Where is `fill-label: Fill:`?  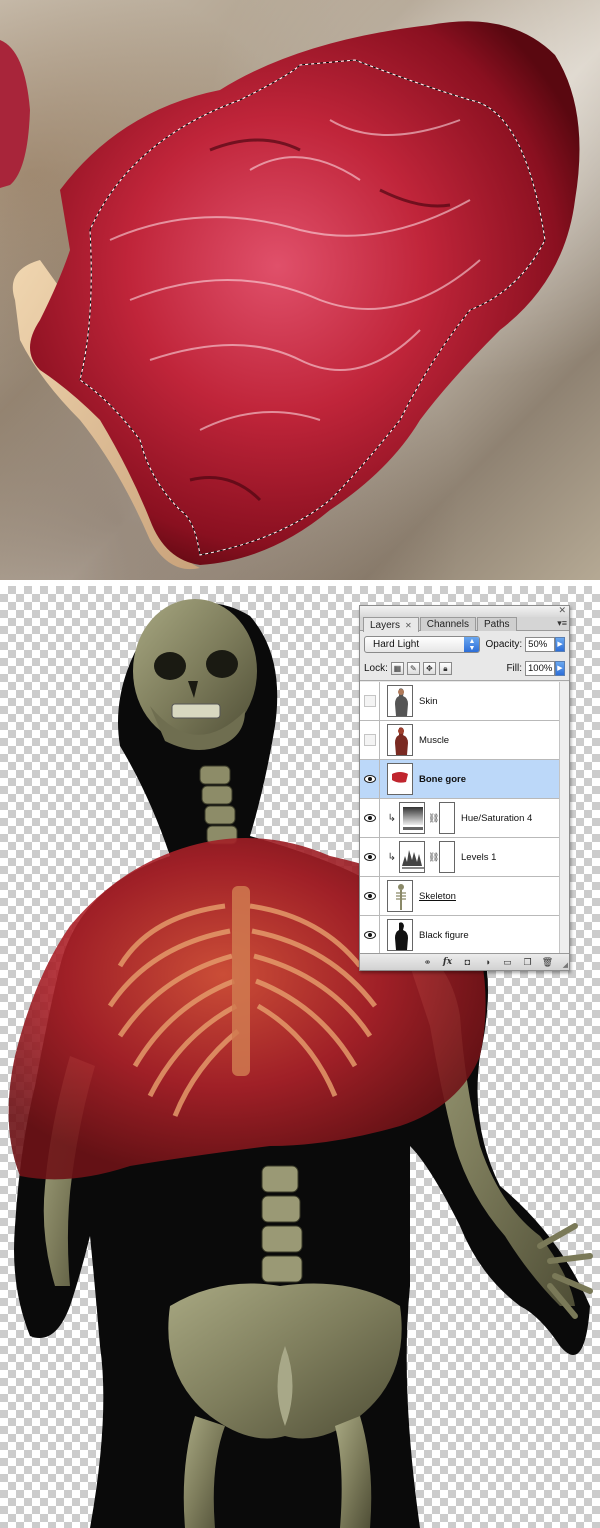 fill-label: Fill: is located at coordinates (514, 668).